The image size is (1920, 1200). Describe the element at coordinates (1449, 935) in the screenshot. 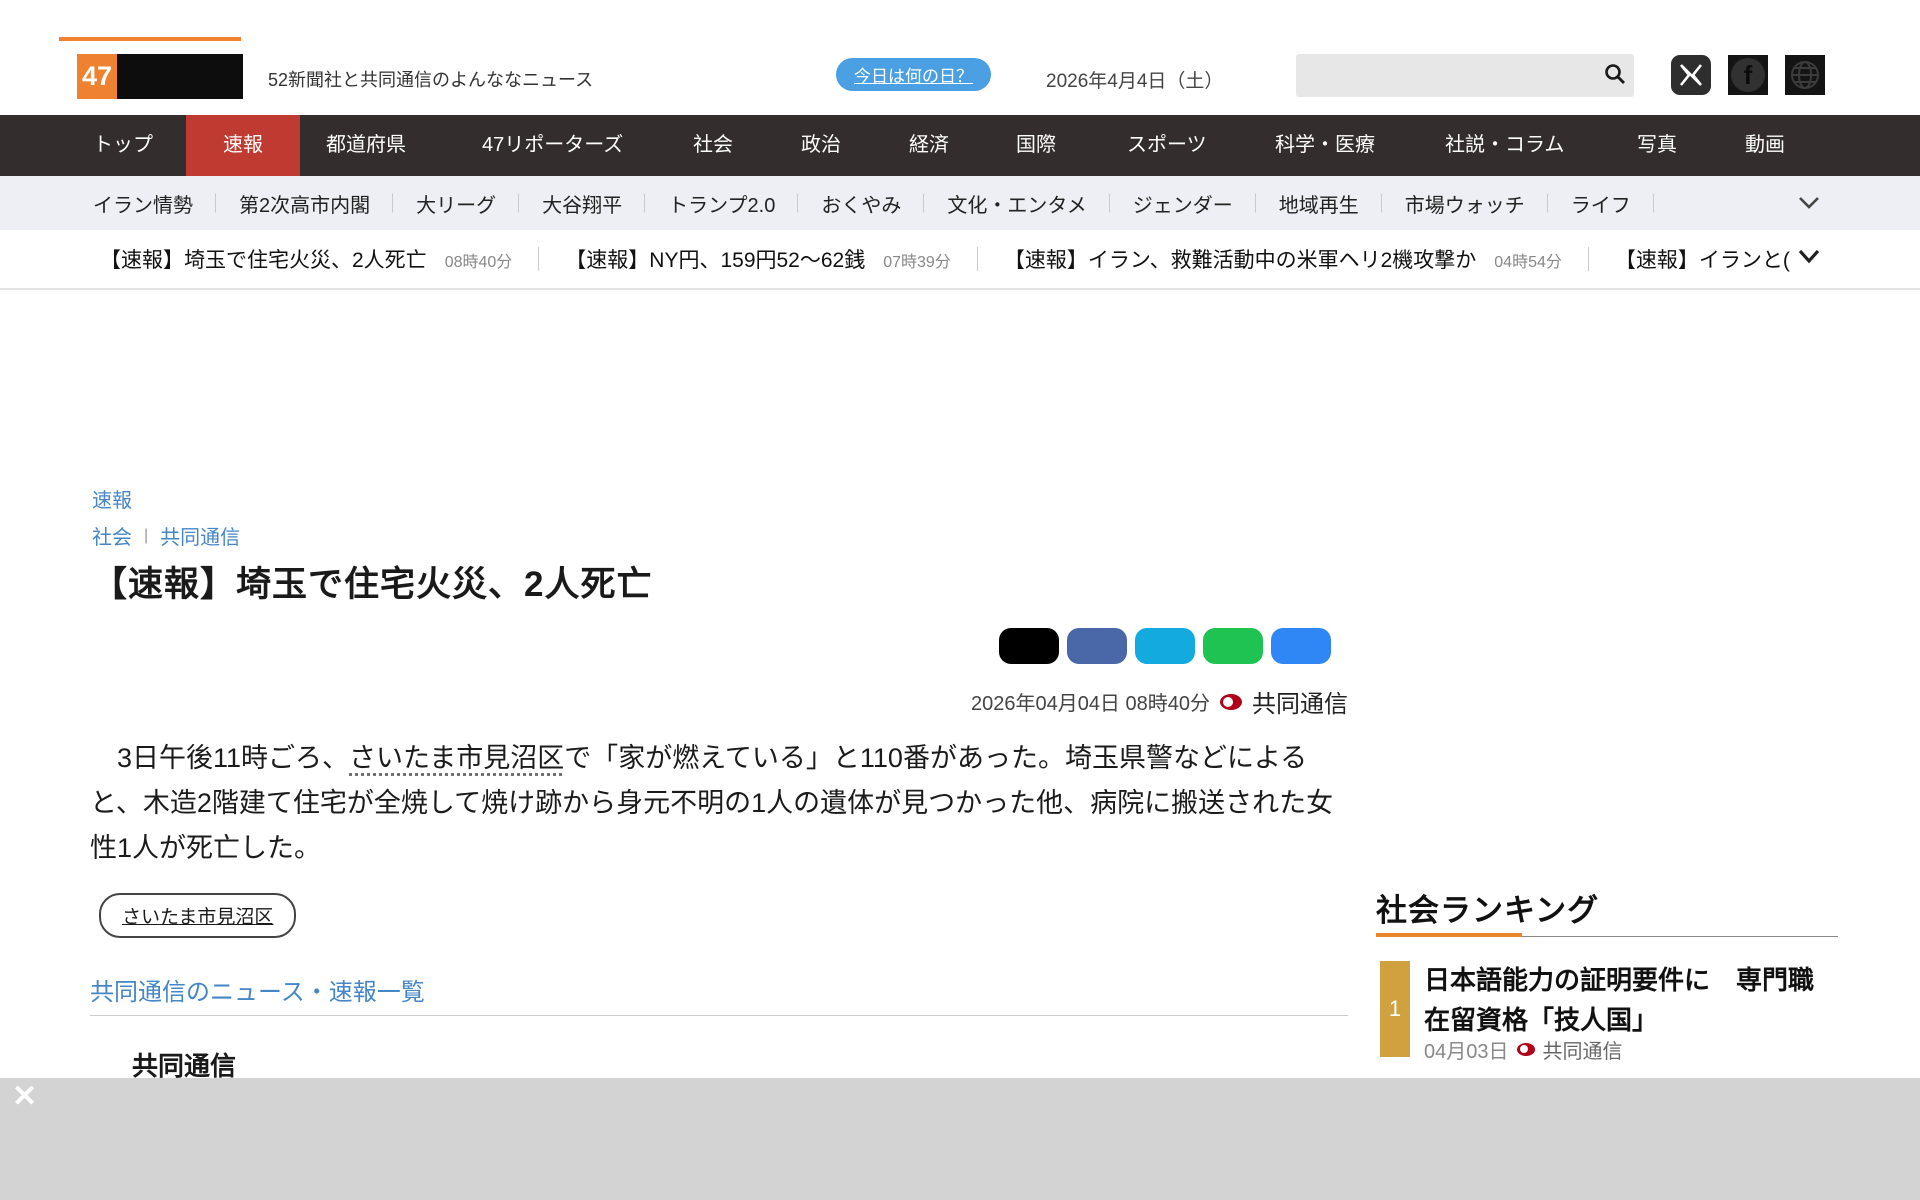

I see `ranking-rule-accent` at that location.